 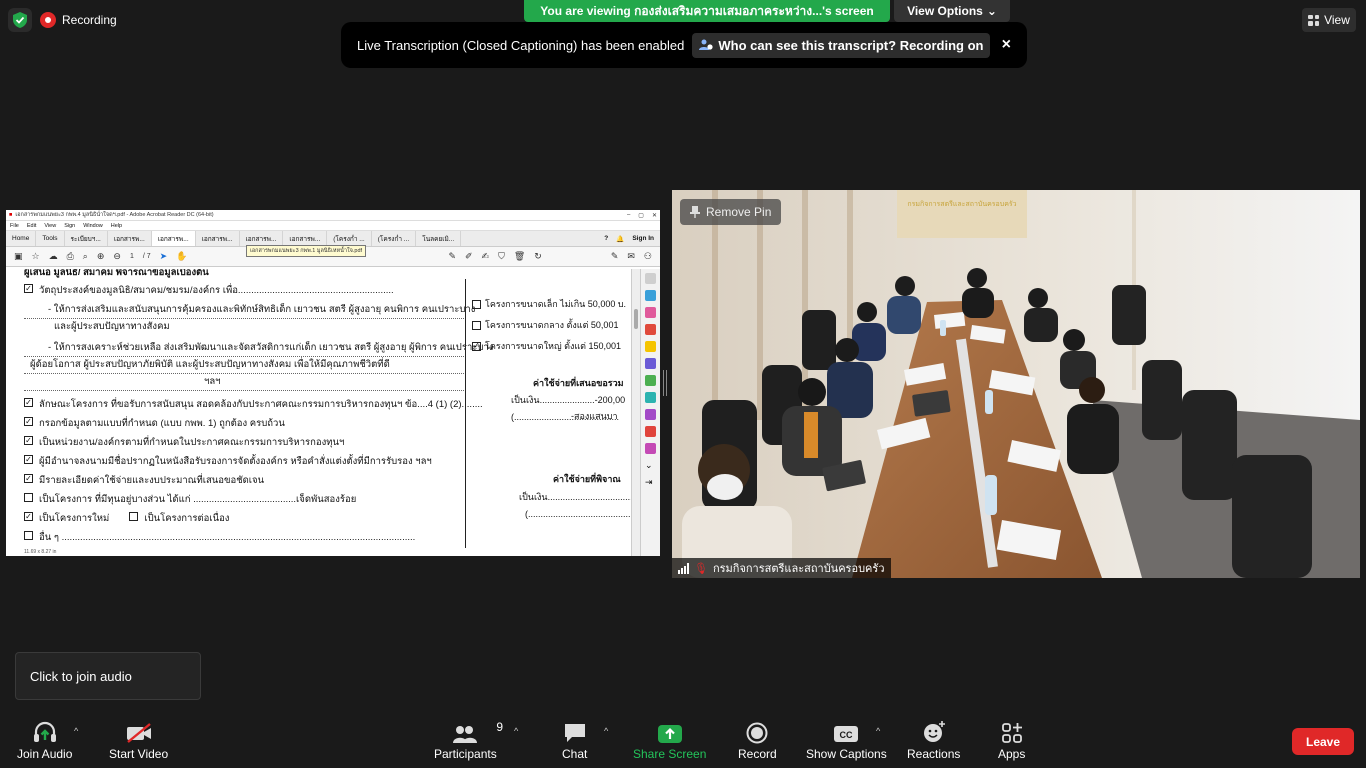 I want to click on protect-icon, so click(x=650, y=448).